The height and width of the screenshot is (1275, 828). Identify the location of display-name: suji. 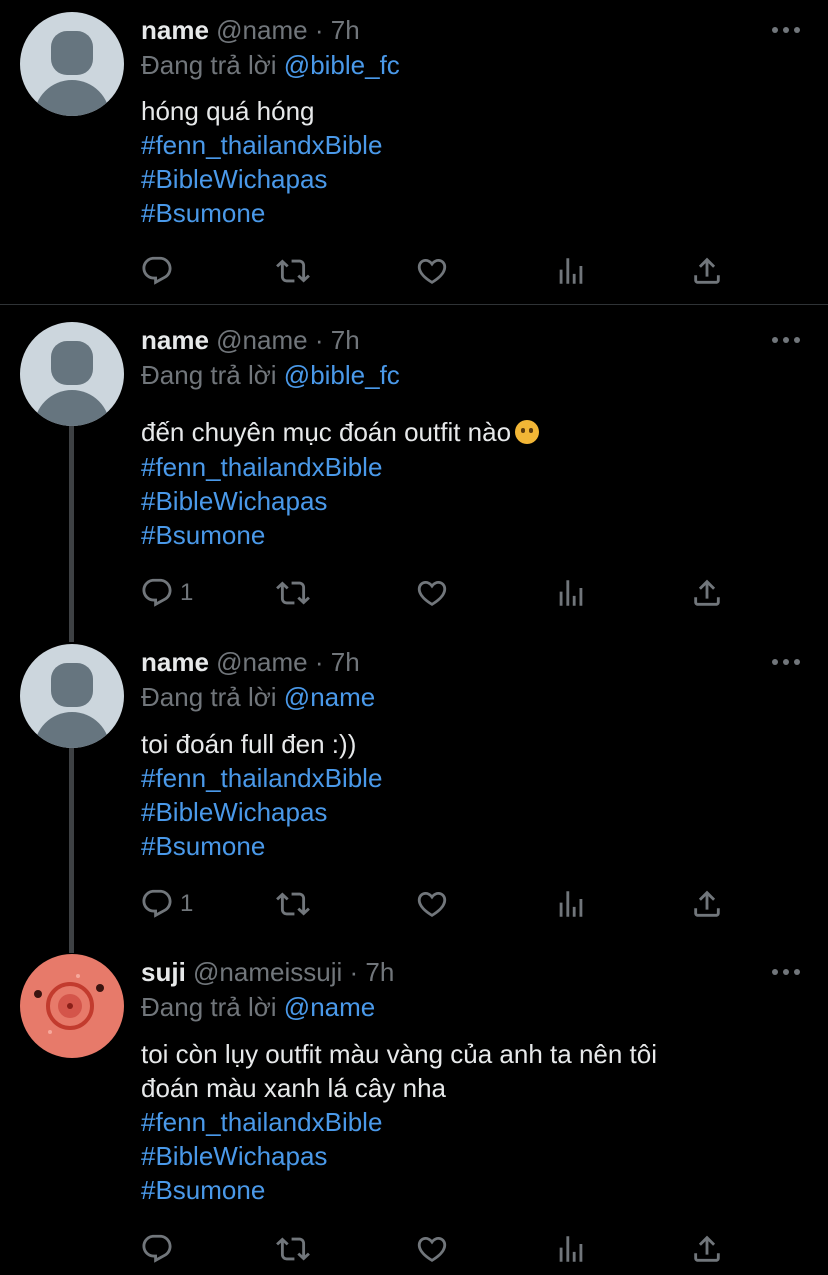
(163, 972).